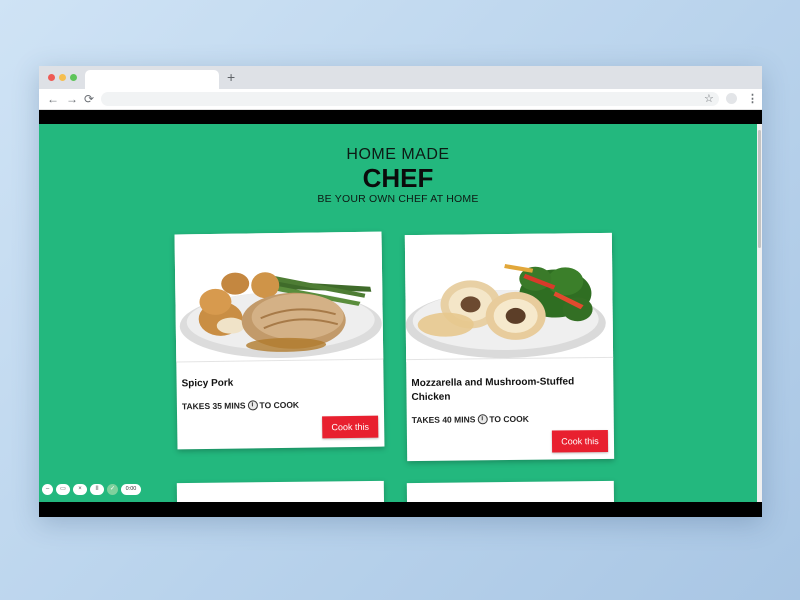 This screenshot has width=800, height=600. I want to click on recipe-cook-time: TAKES 40 MINS TO COOK, so click(470, 419).